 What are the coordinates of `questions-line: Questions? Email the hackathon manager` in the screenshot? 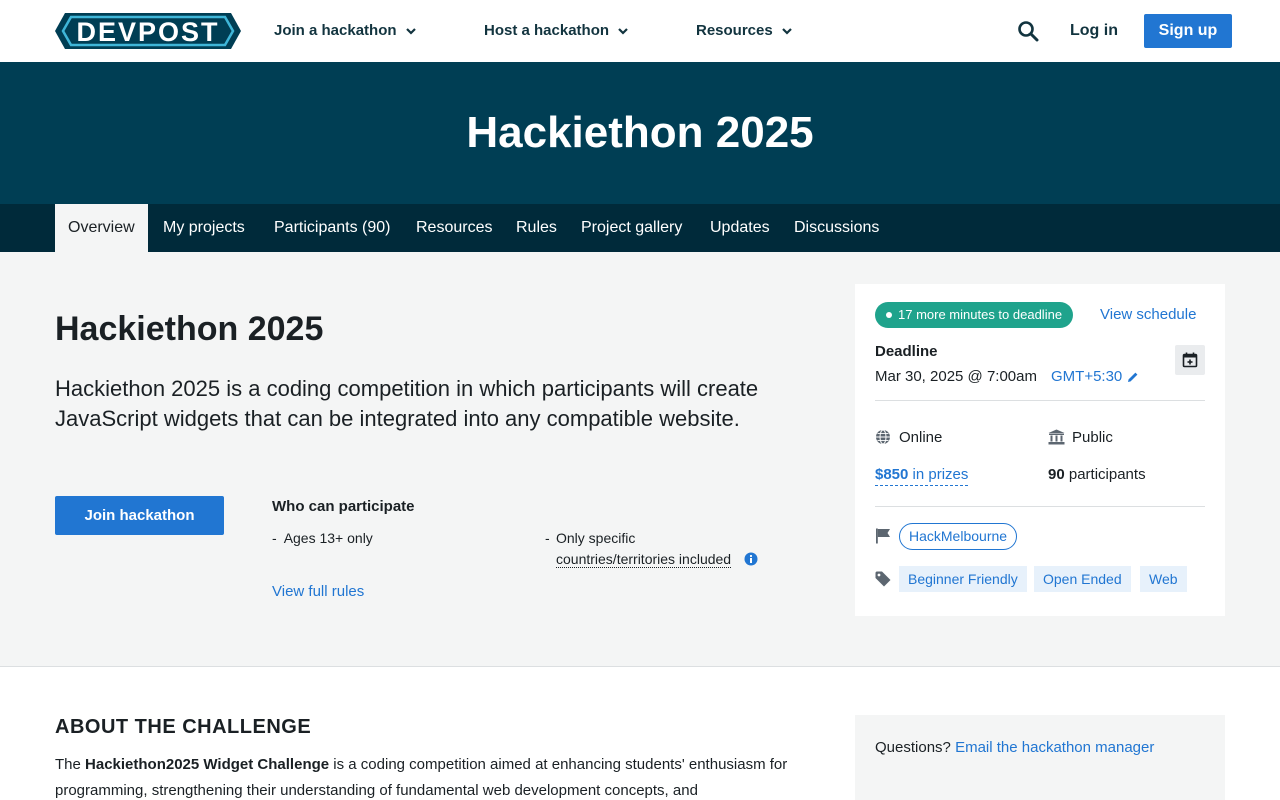 It's located at (1014, 747).